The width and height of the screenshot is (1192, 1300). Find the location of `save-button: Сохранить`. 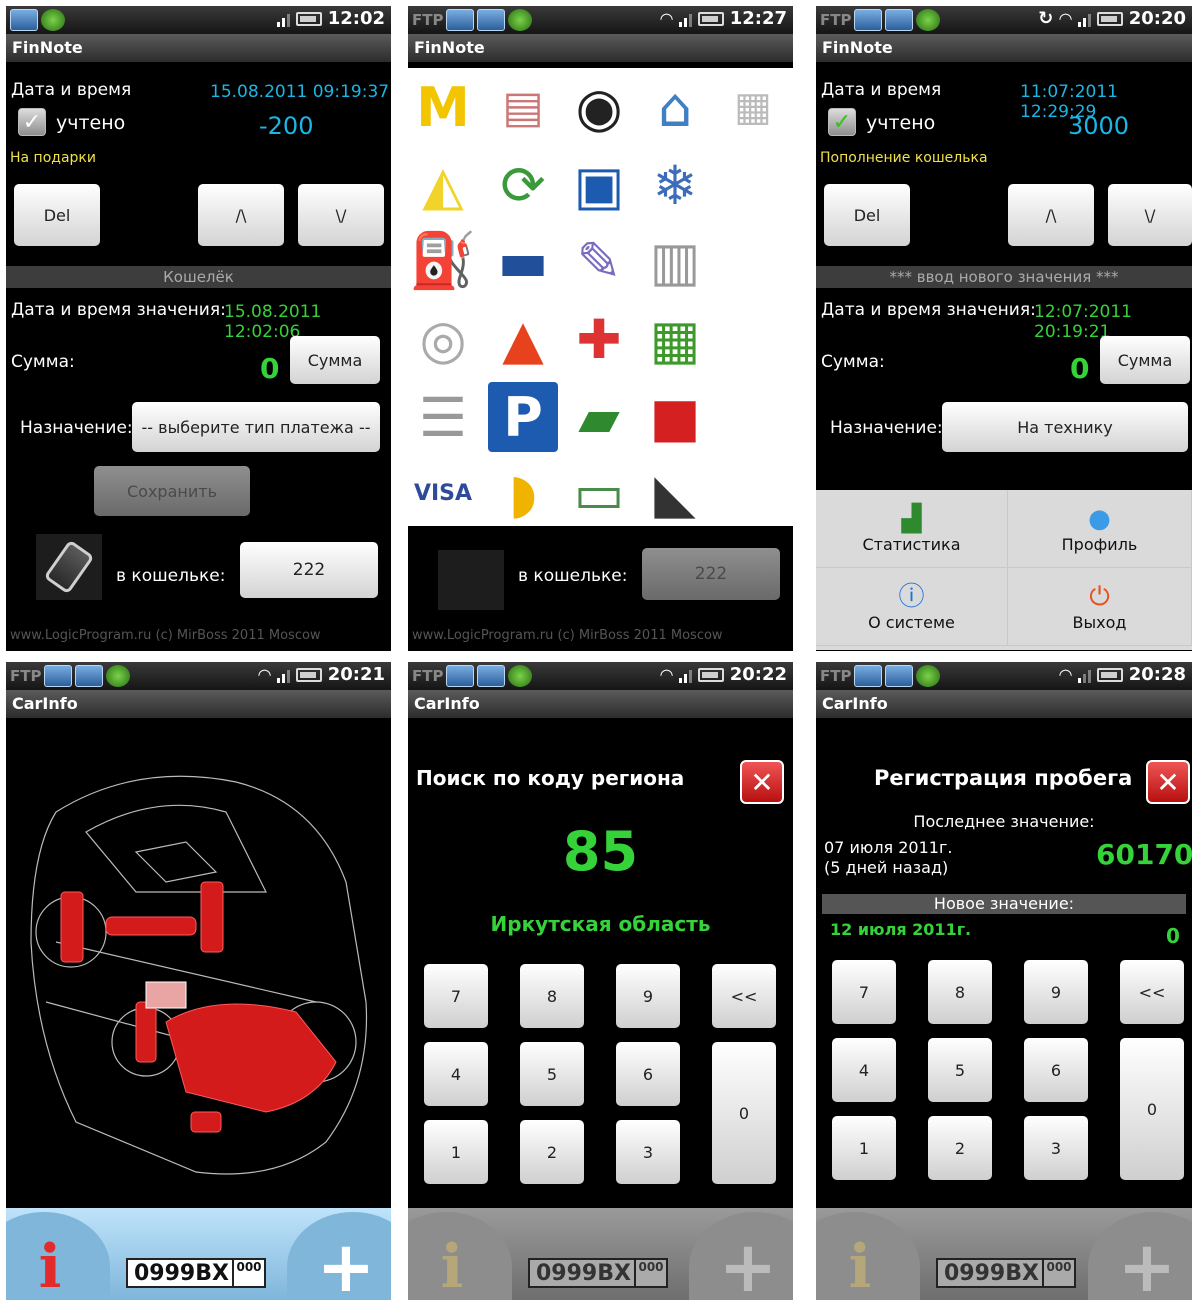

save-button: Сохранить is located at coordinates (172, 491).